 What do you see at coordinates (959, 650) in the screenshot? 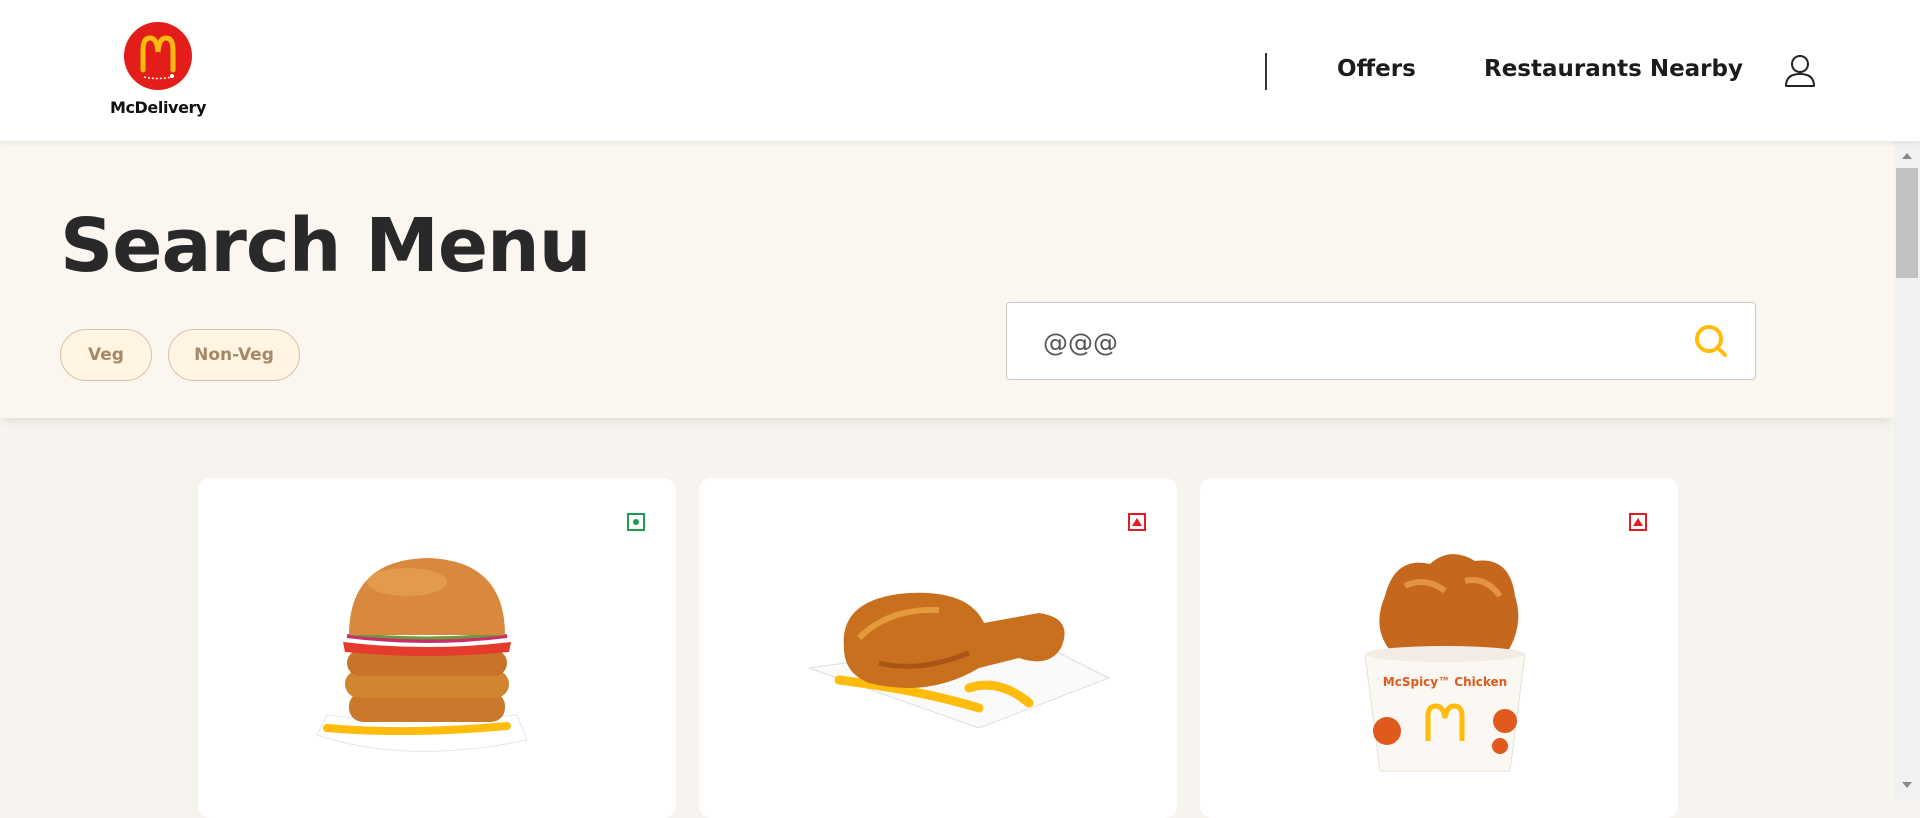
I see `fried-chicken-leg-image` at bounding box center [959, 650].